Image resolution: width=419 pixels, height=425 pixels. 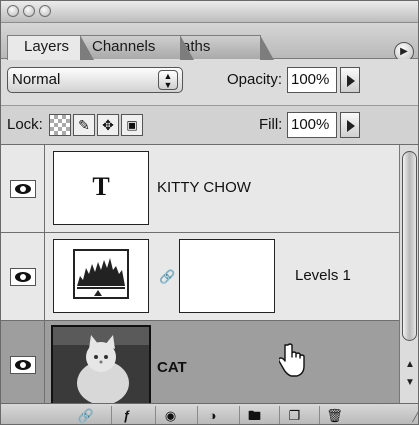 I want to click on lock-transparent-pixels-icon, so click(x=60, y=125).